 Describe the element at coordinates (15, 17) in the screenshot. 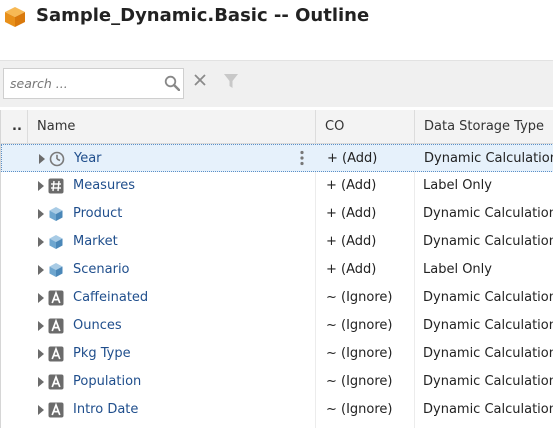

I see `cube-icon` at that location.